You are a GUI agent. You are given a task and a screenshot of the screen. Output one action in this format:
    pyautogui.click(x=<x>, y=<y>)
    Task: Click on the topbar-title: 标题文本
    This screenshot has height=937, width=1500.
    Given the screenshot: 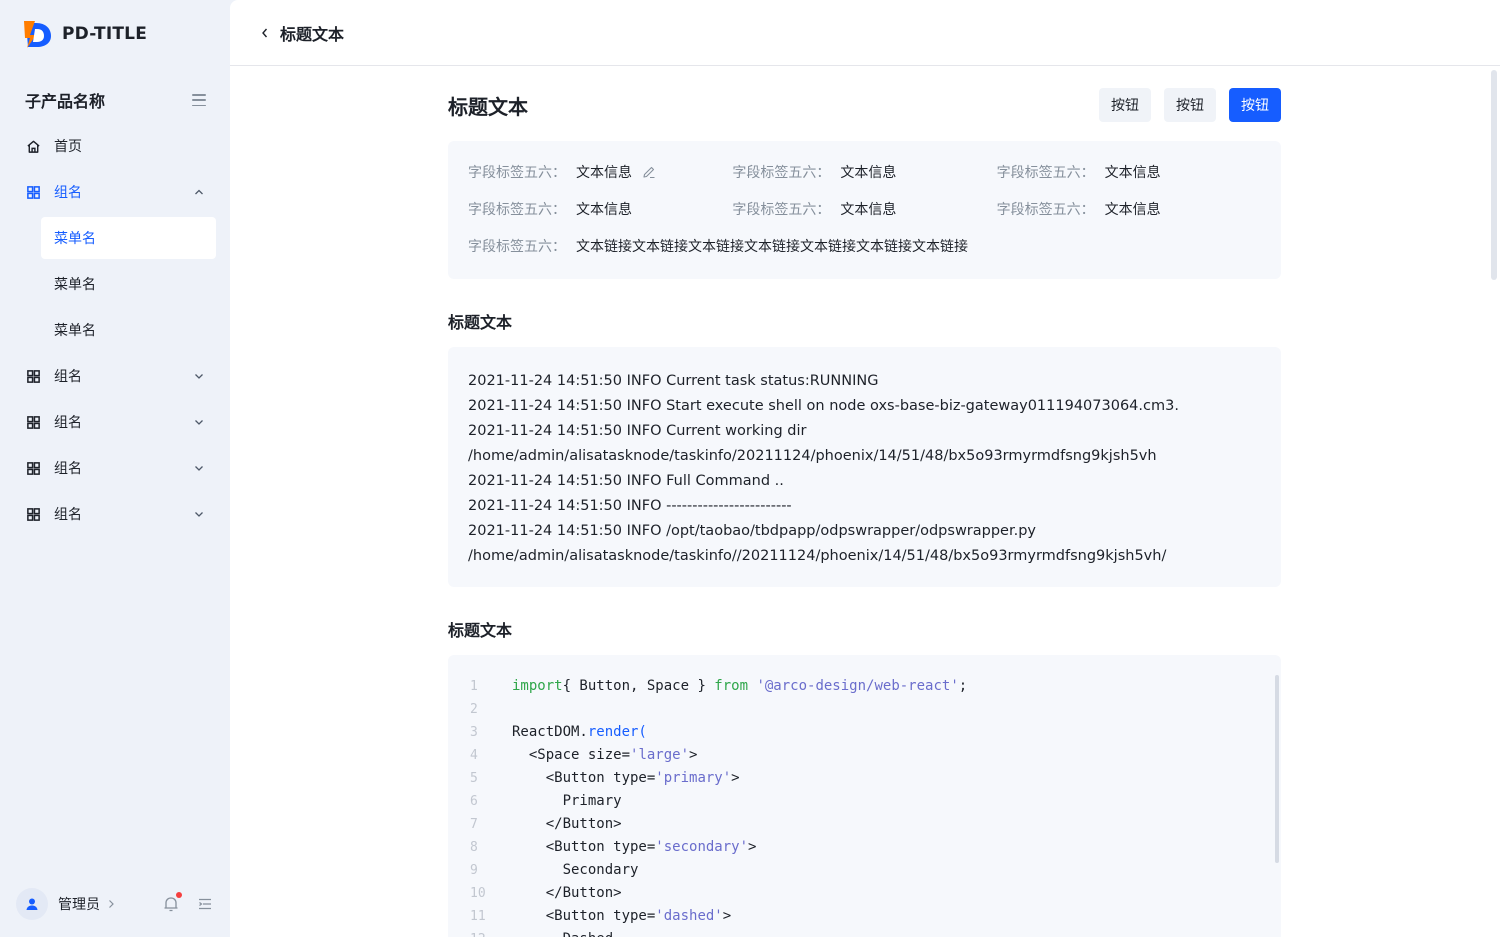 What is the action you would take?
    pyautogui.click(x=312, y=34)
    